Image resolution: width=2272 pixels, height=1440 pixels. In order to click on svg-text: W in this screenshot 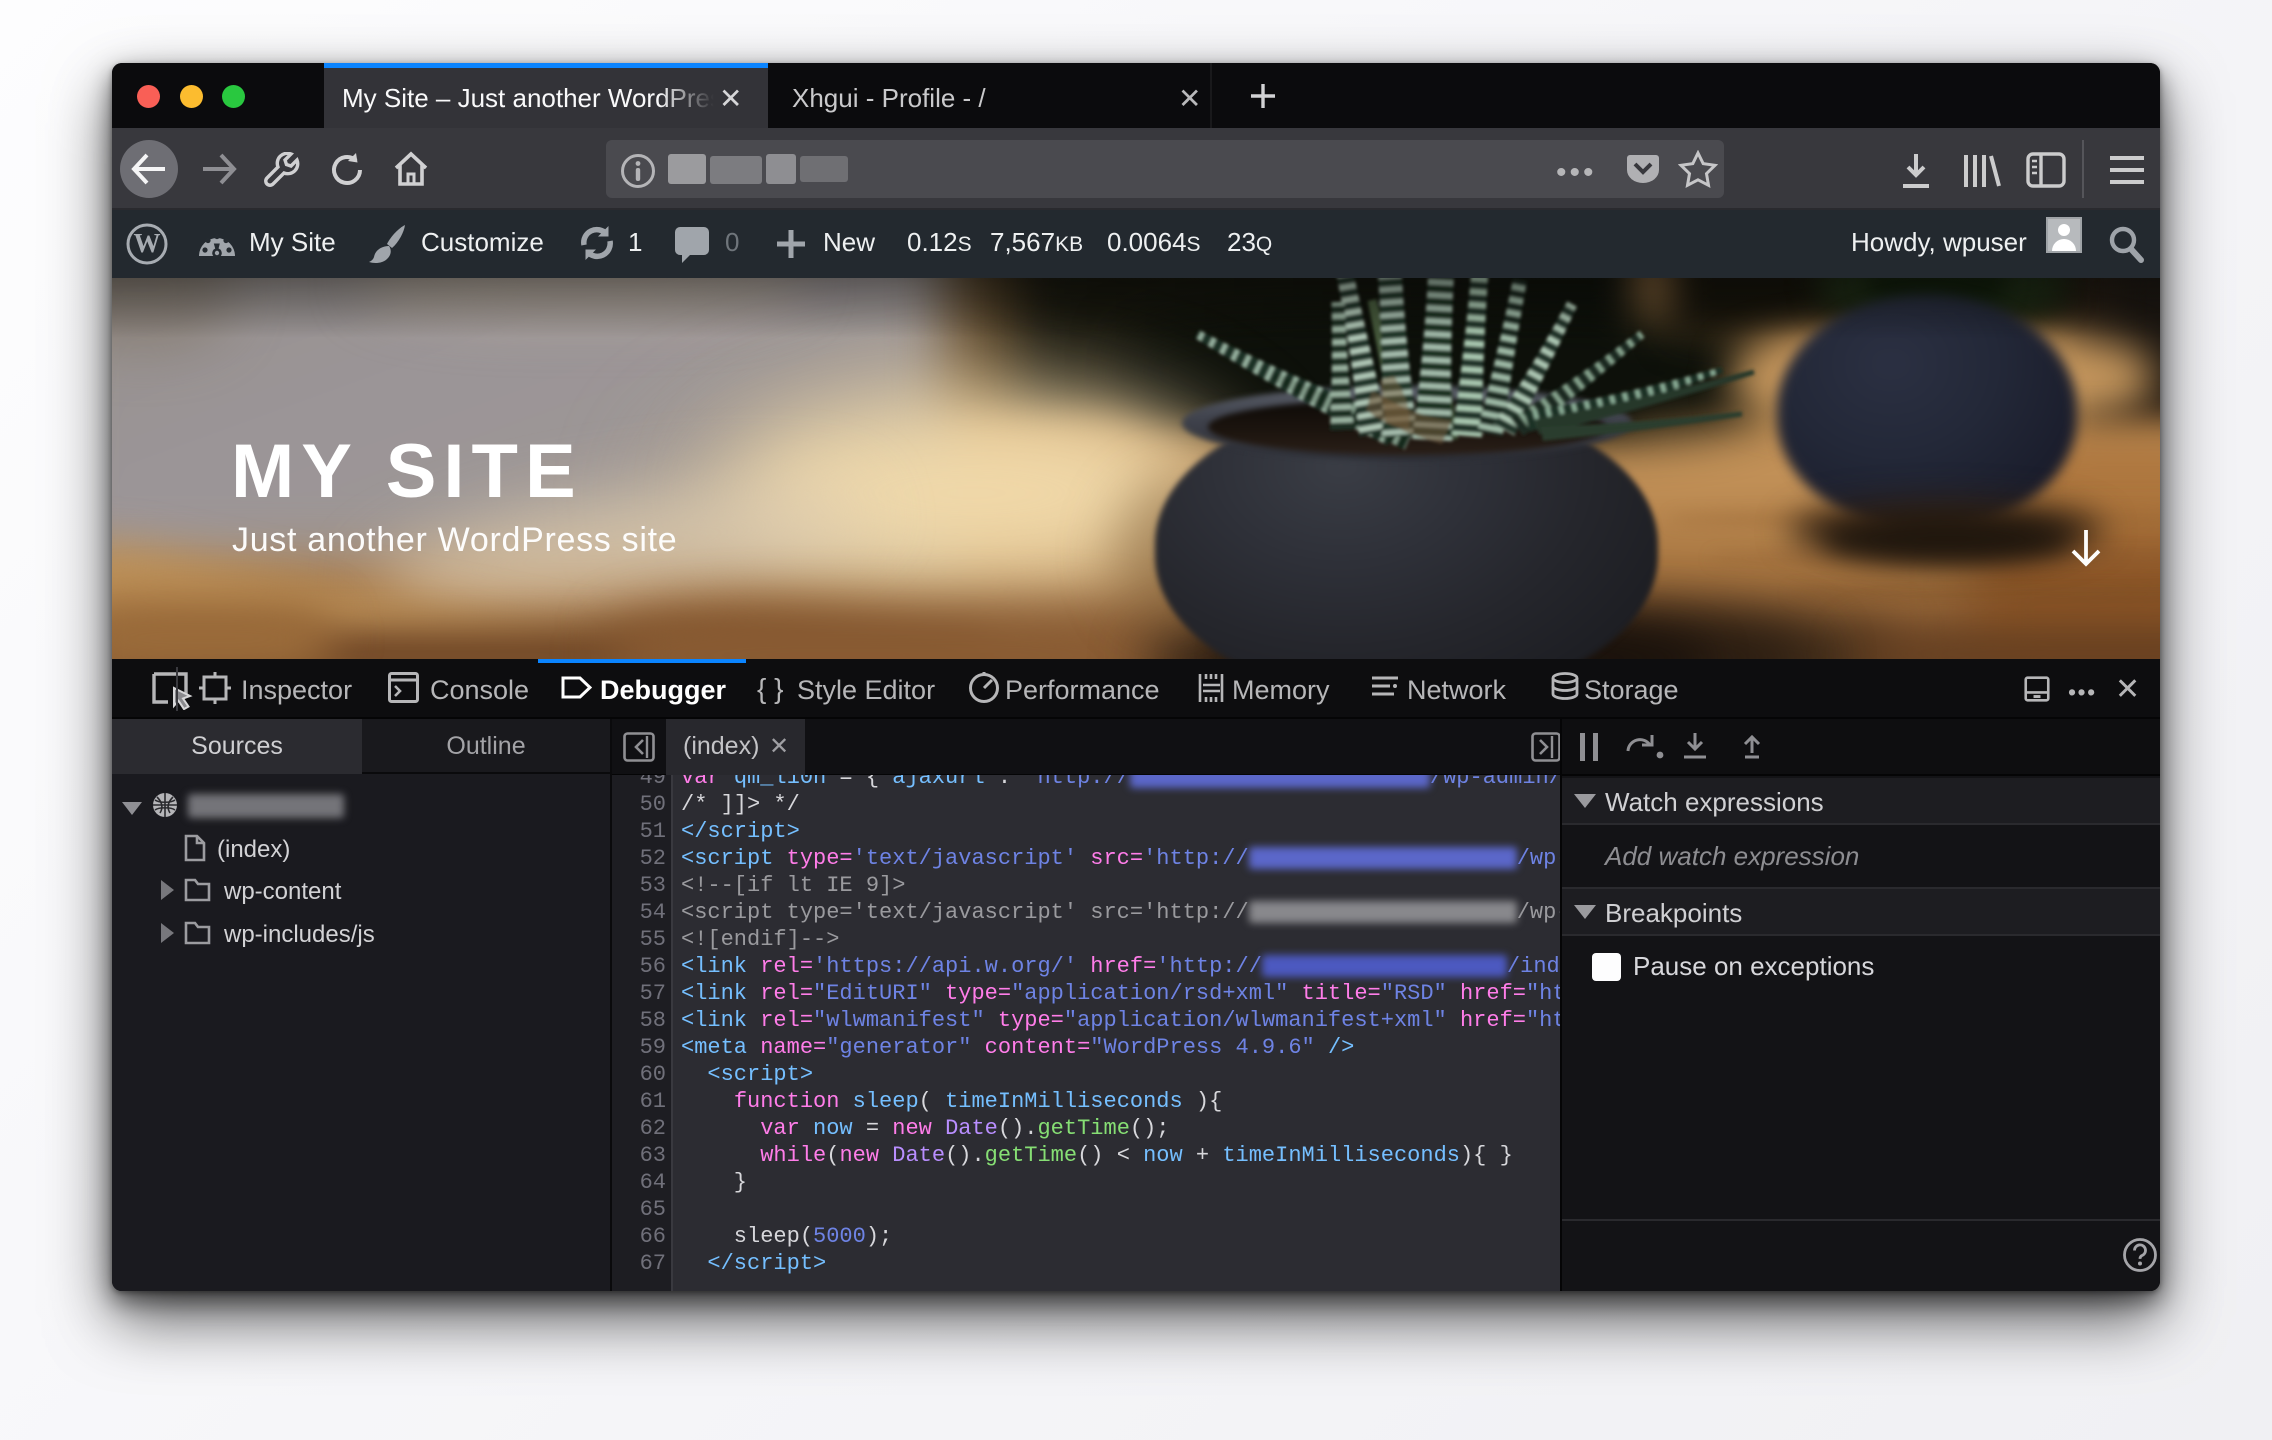, I will do `click(147, 243)`.